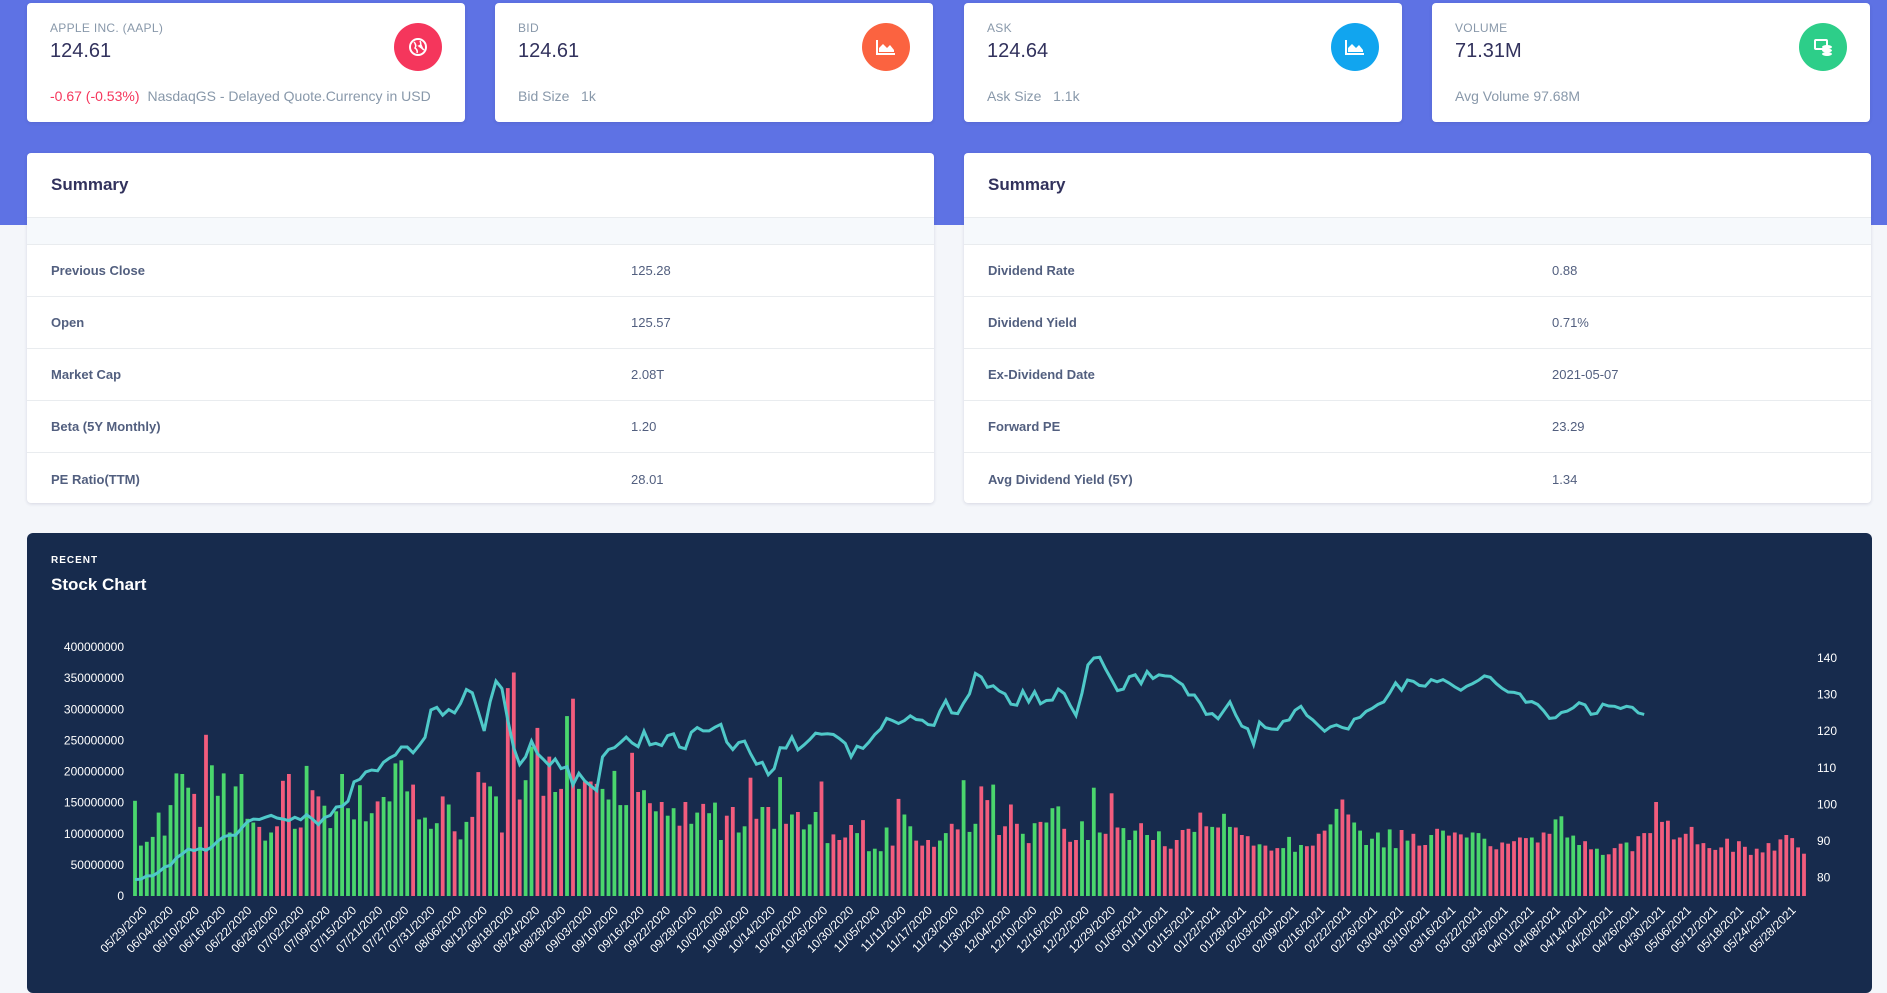 This screenshot has width=1887, height=993. I want to click on area-chart-icon, so click(1355, 47).